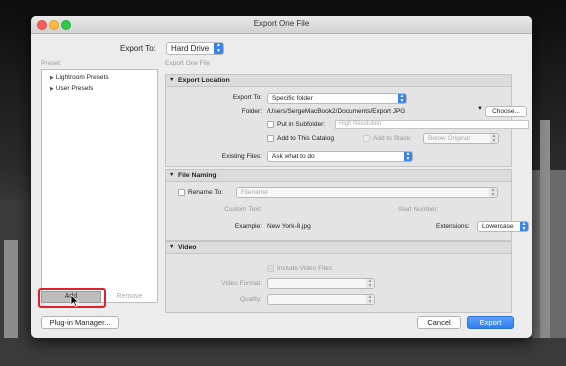  I want to click on include-video-checkbox, so click(270, 268).